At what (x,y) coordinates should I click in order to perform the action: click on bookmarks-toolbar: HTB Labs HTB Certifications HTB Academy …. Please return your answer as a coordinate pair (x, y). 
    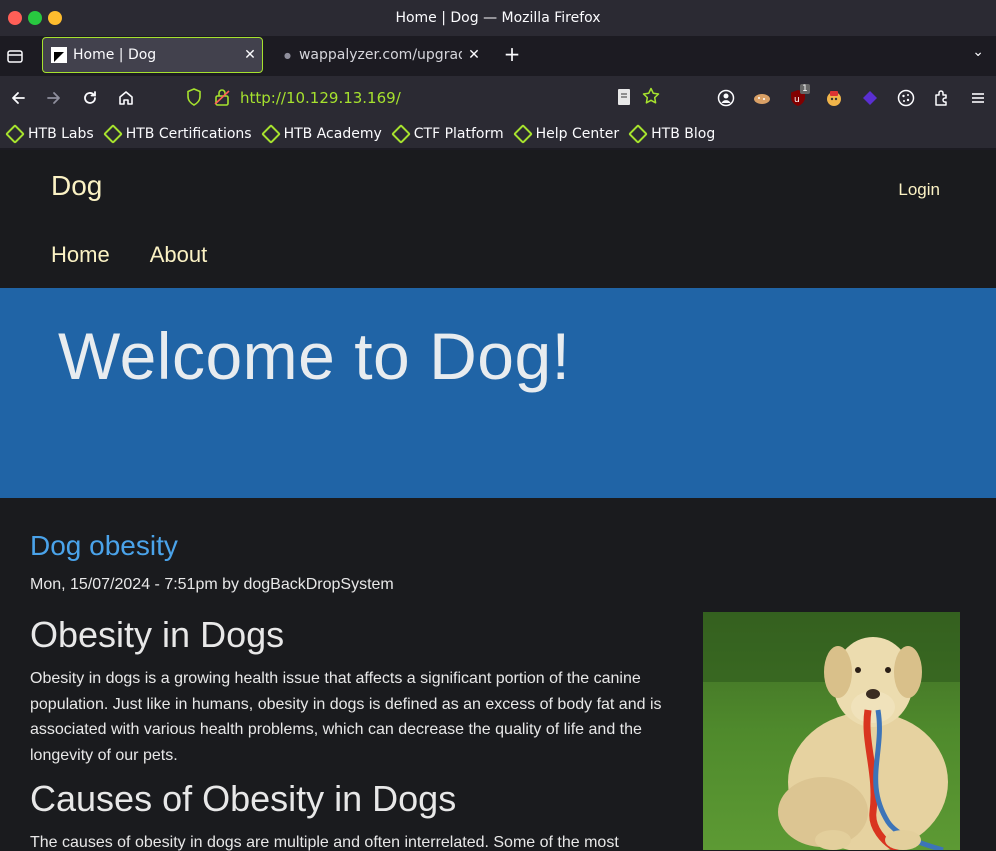
    Looking at the image, I should click on (498, 134).